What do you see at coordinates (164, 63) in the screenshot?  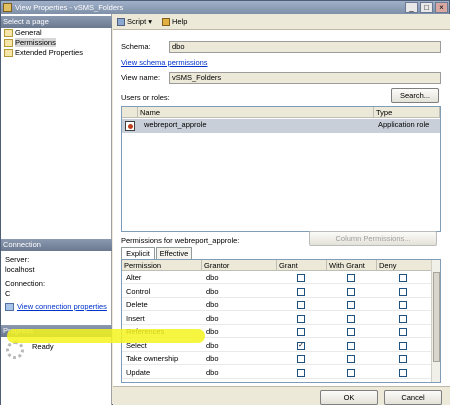 I see `view-schema-permissions-link: View schema permissions` at bounding box center [164, 63].